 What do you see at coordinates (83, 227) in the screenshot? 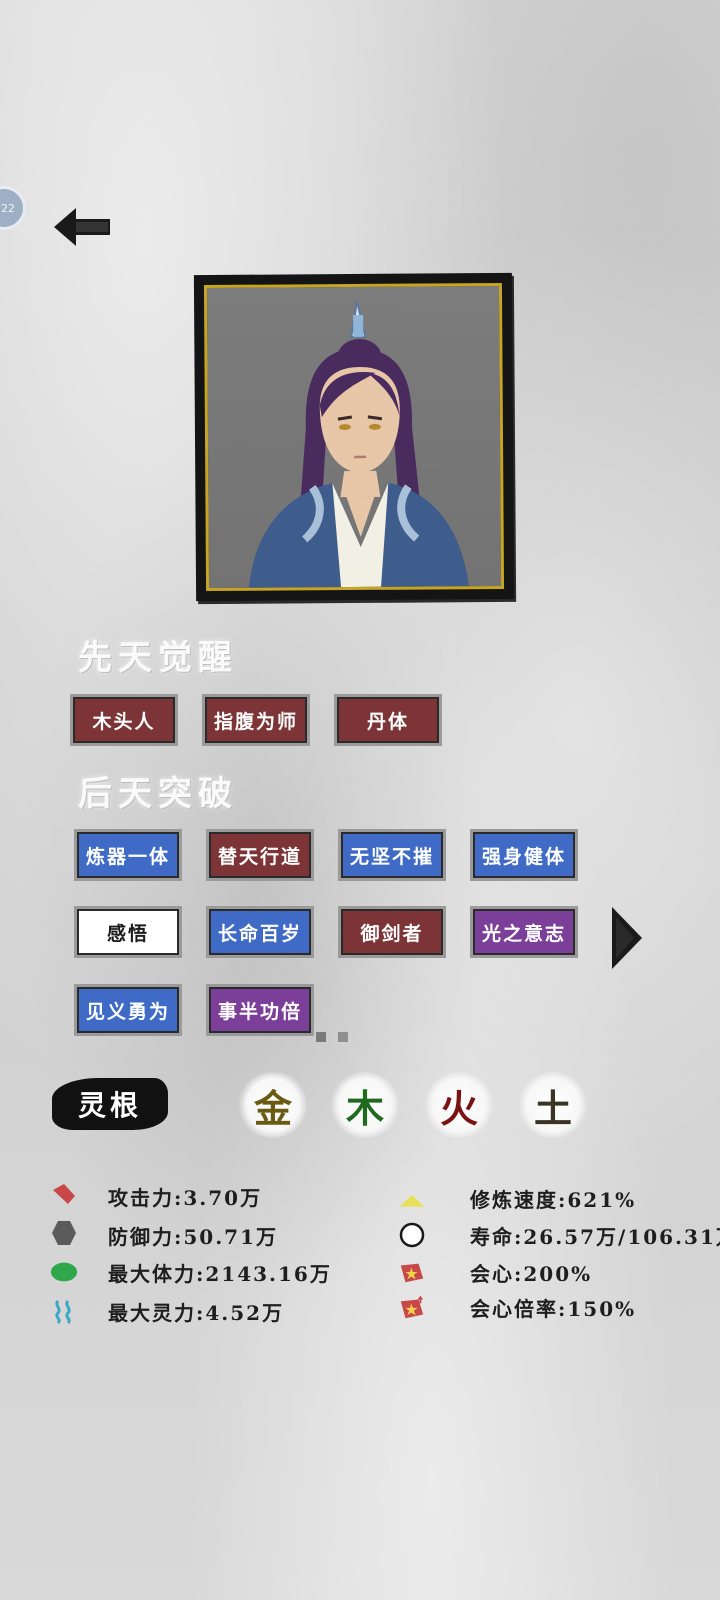
I see `back-arrow-icon` at bounding box center [83, 227].